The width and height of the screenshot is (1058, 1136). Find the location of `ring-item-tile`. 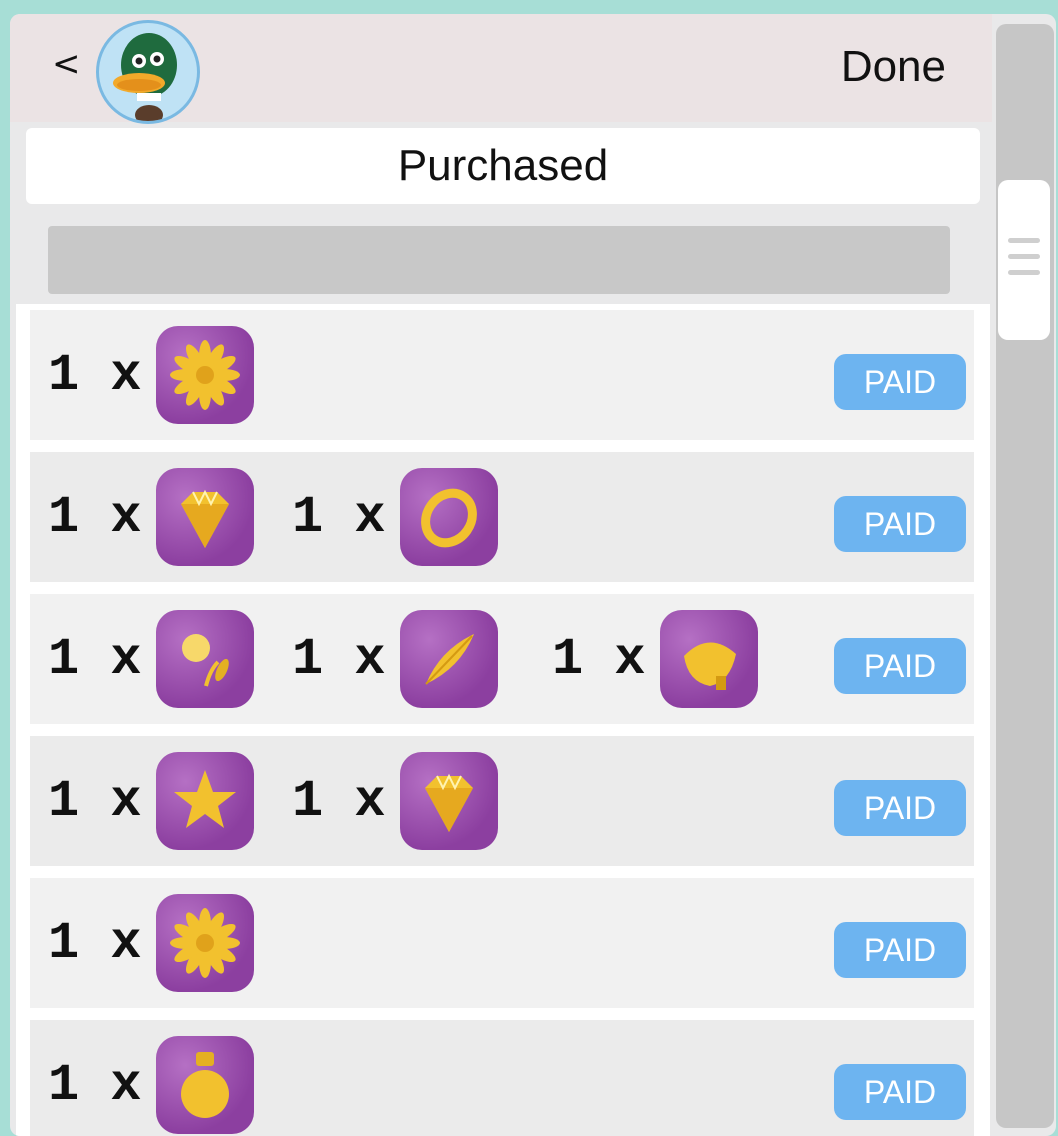

ring-item-tile is located at coordinates (448, 517).